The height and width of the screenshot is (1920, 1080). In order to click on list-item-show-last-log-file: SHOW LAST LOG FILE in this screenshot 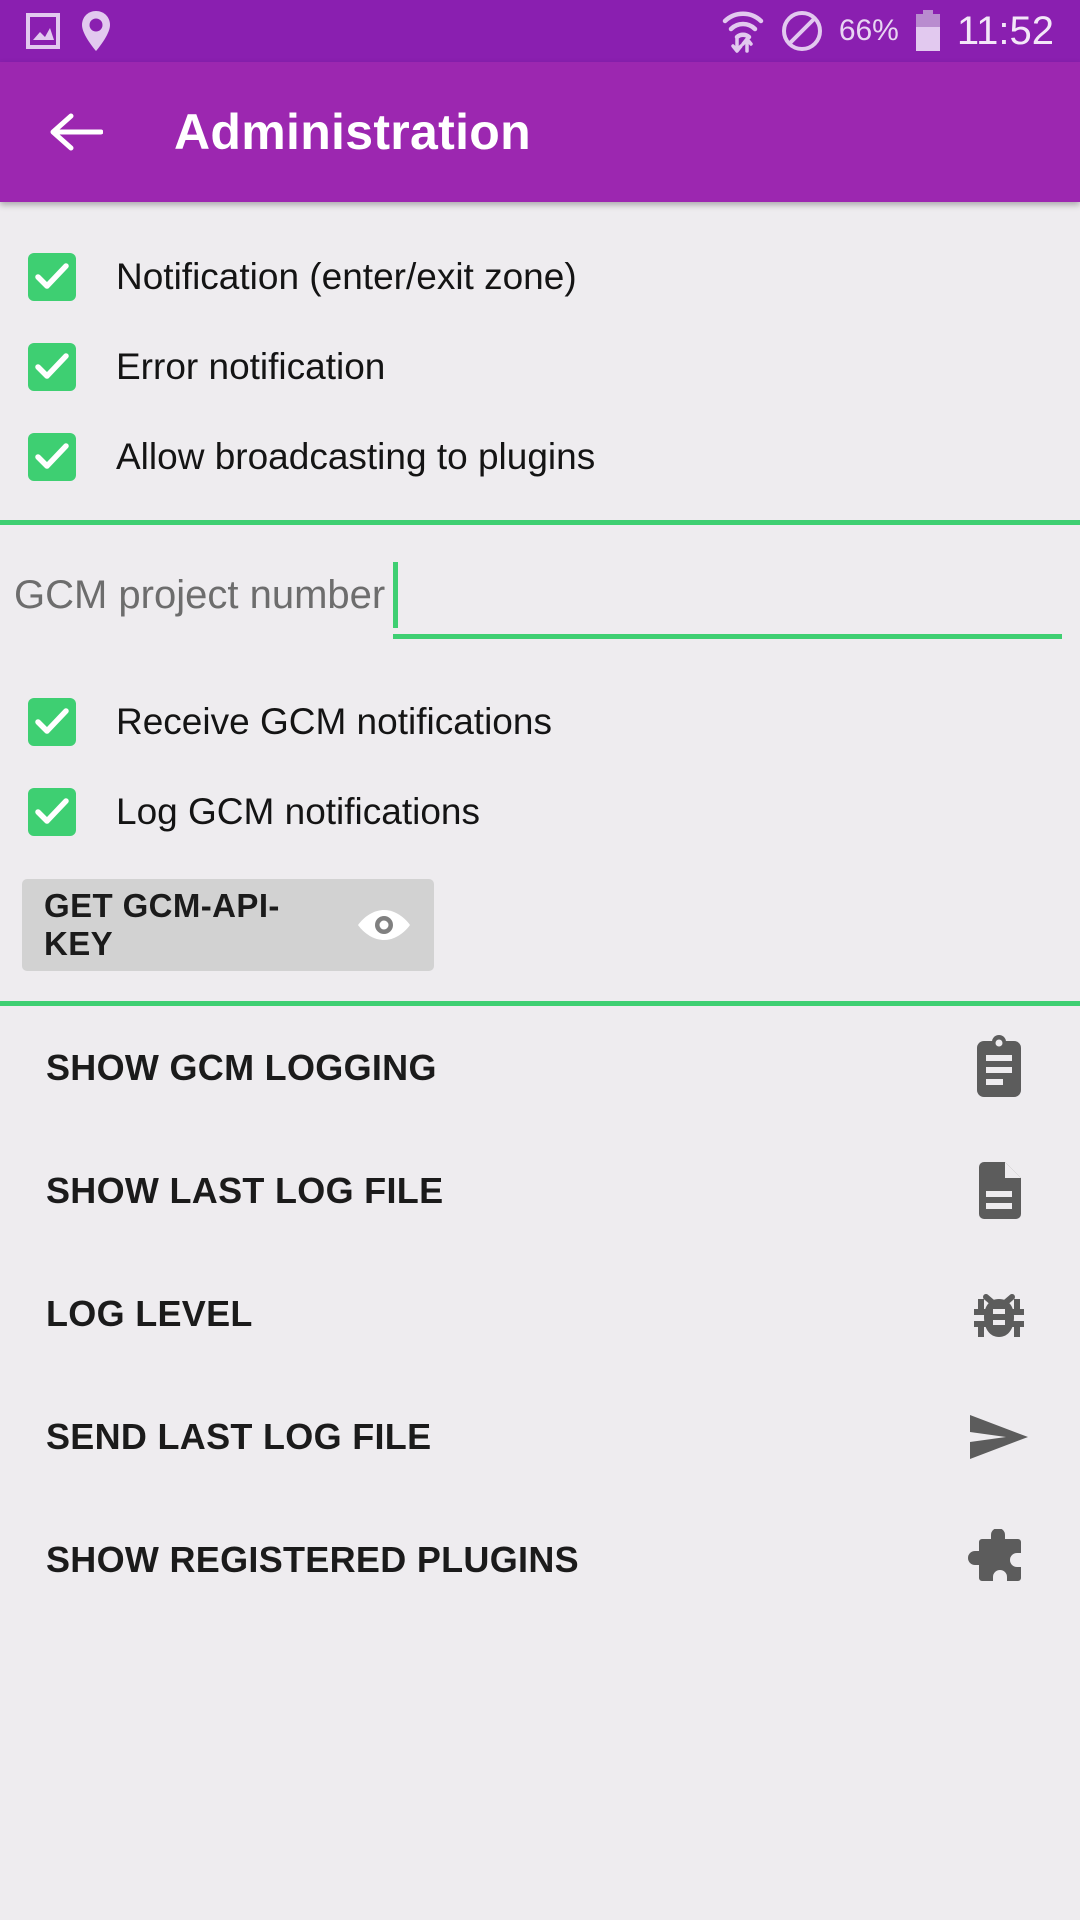, I will do `click(540, 1190)`.